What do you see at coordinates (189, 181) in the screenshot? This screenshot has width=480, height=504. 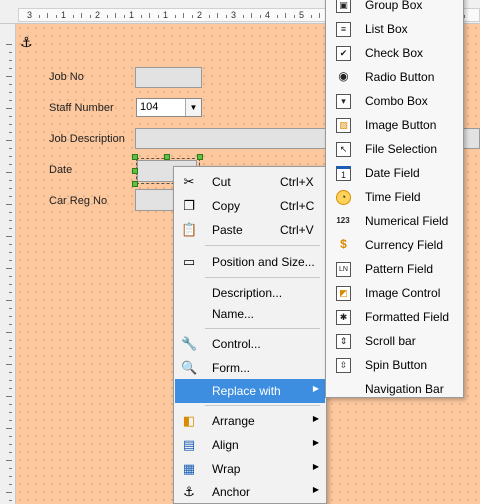 I see `scissors-icon: ✂` at bounding box center [189, 181].